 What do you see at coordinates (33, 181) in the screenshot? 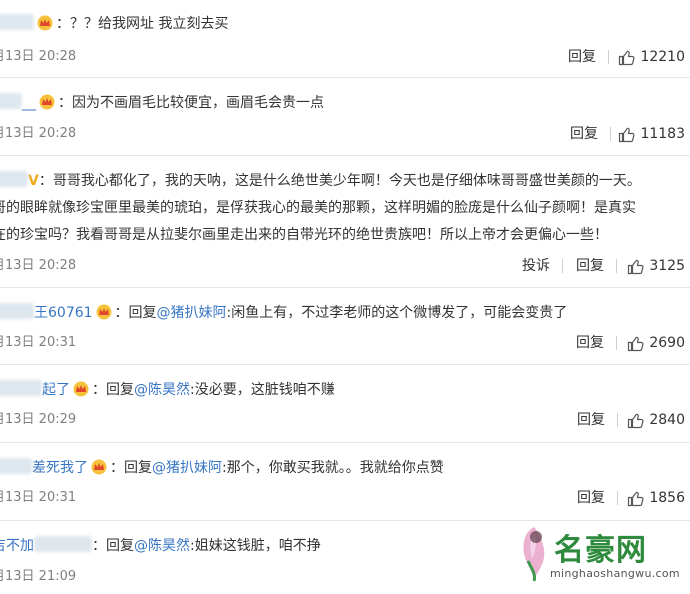
I see `vip-v-icon: V` at bounding box center [33, 181].